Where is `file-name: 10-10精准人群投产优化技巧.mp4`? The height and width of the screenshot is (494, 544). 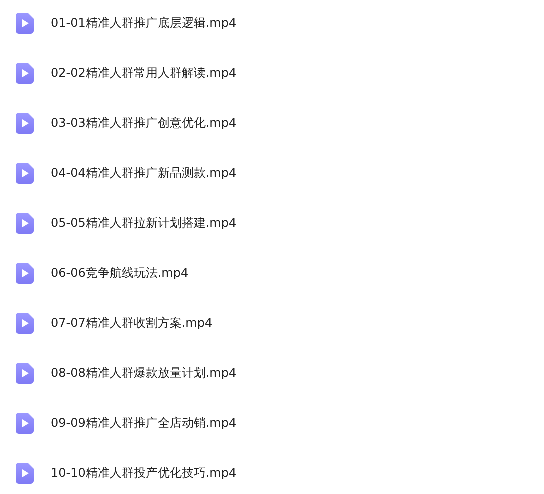
file-name: 10-10精准人群投产优化技巧.mp4 is located at coordinates (144, 473).